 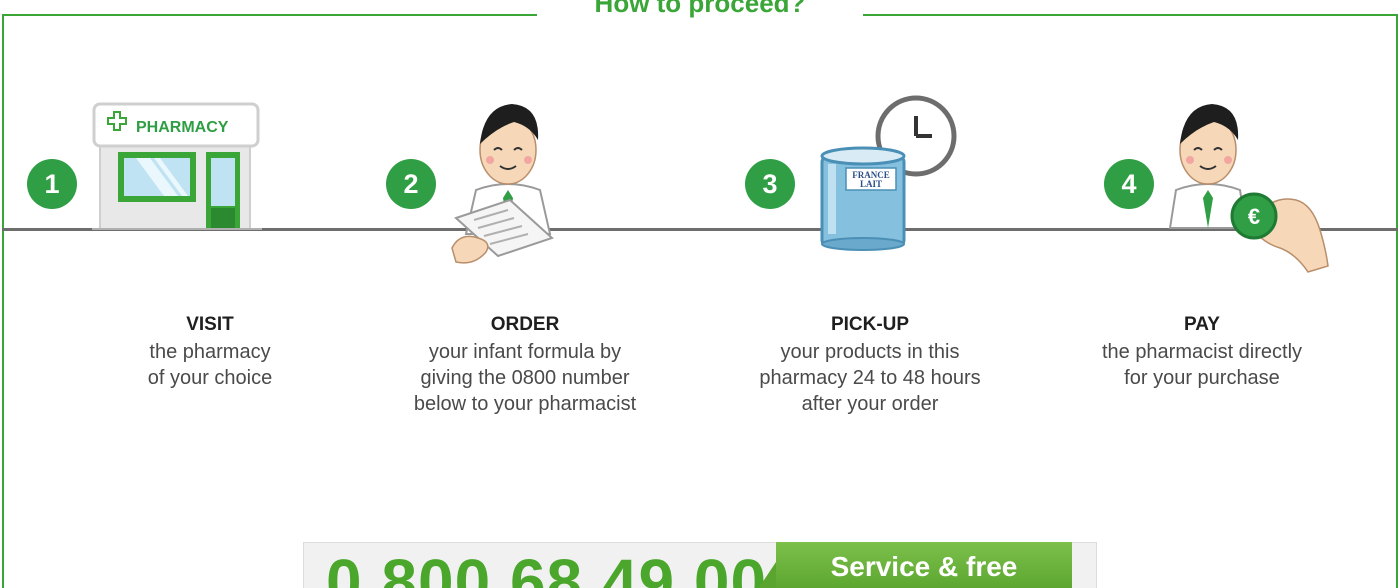 What do you see at coordinates (700, 10) in the screenshot?
I see `section-title: How to proceed?` at bounding box center [700, 10].